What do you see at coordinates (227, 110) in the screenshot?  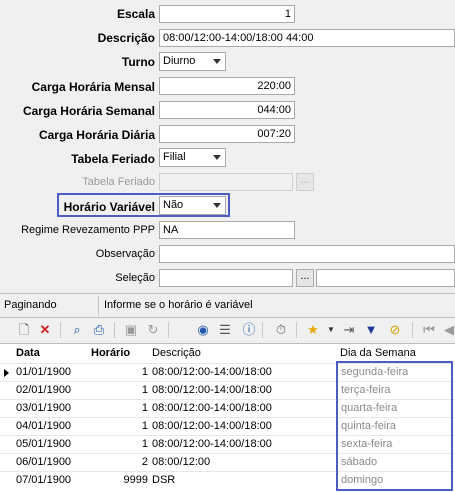 I see `carga-semanal-field: 044:00` at bounding box center [227, 110].